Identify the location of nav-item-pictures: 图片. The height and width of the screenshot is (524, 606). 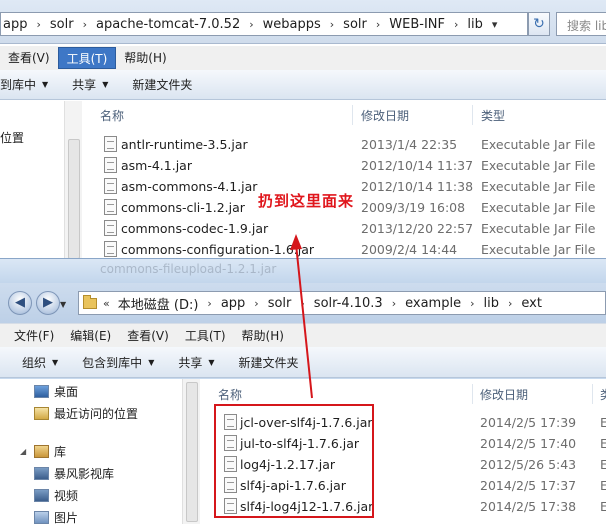
(56, 516).